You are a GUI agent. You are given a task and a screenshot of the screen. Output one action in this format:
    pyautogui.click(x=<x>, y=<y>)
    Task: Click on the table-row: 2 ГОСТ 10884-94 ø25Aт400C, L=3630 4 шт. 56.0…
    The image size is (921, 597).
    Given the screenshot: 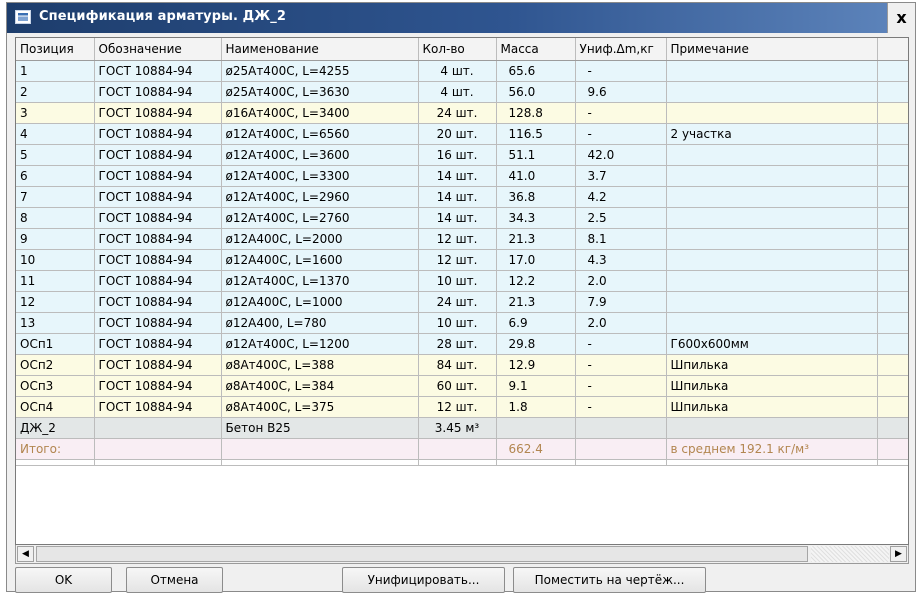 What is the action you would take?
    pyautogui.click(x=462, y=92)
    